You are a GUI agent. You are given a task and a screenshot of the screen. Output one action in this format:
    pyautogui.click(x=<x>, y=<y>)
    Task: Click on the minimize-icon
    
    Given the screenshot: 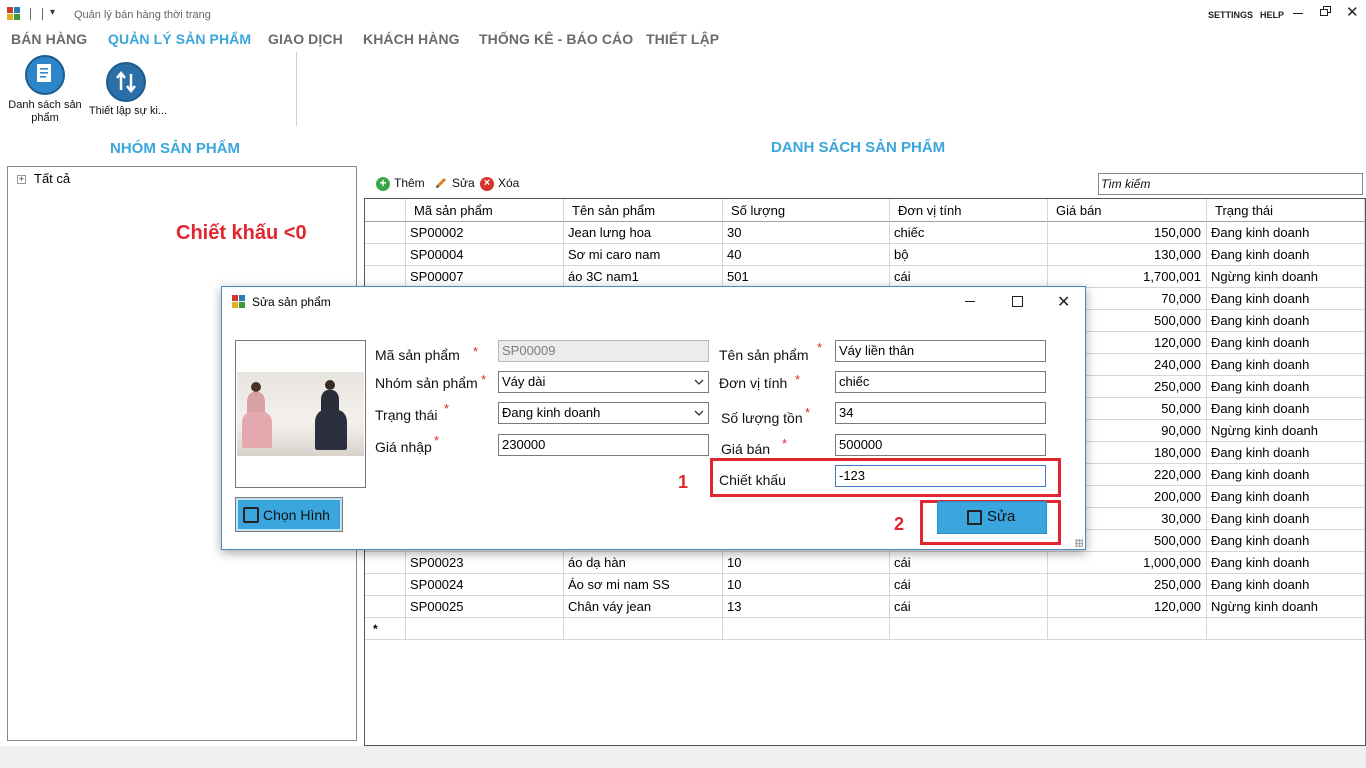 What is the action you would take?
    pyautogui.click(x=1298, y=13)
    